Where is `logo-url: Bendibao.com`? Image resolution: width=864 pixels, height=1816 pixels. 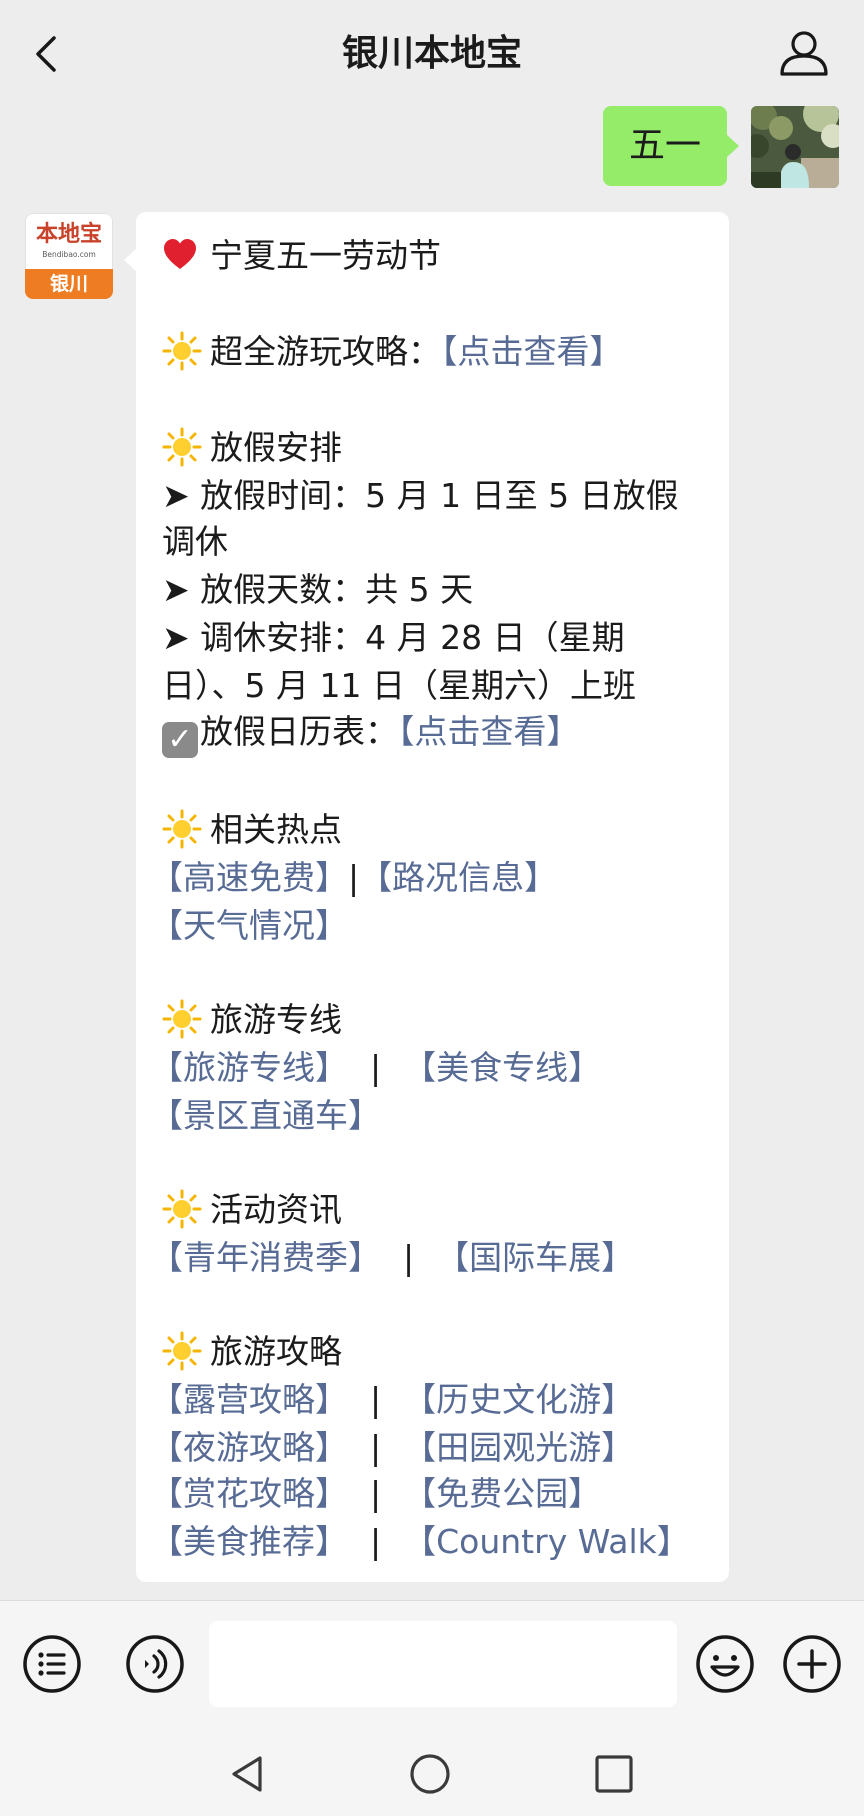
logo-url: Bendibao.com is located at coordinates (69, 254).